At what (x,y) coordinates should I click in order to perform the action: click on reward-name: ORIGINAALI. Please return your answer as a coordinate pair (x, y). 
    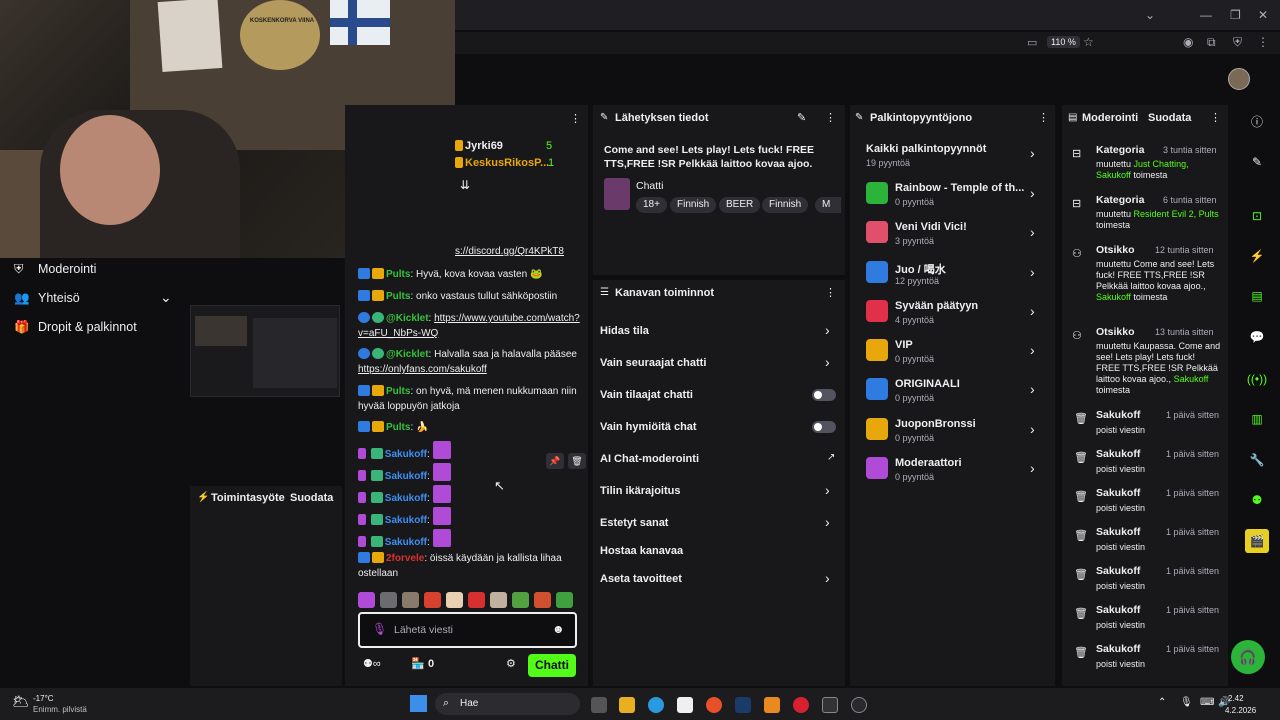
    Looking at the image, I should click on (927, 384).